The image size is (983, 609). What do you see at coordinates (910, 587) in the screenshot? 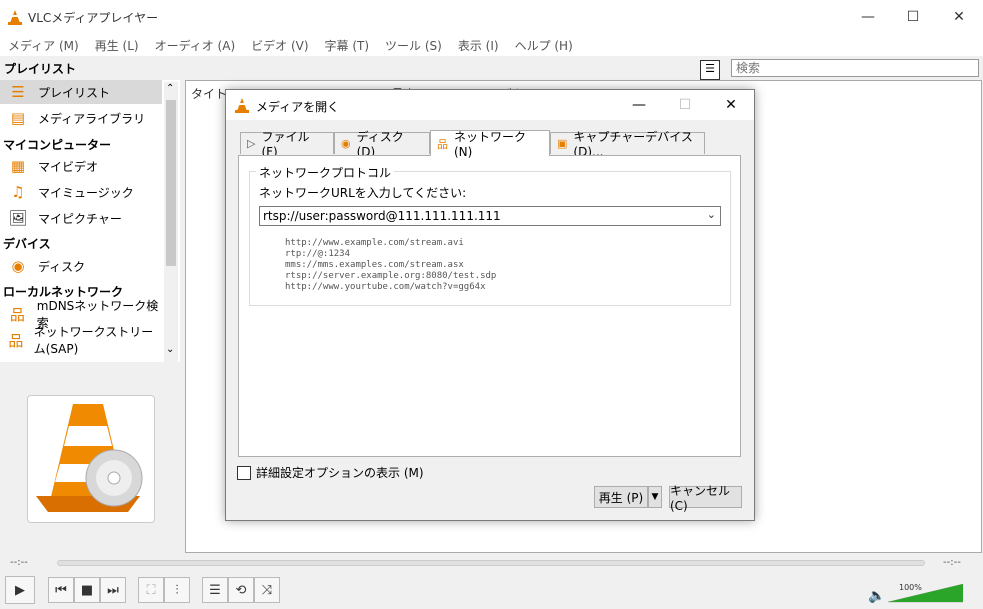
I see `volume-percent: 100%` at bounding box center [910, 587].